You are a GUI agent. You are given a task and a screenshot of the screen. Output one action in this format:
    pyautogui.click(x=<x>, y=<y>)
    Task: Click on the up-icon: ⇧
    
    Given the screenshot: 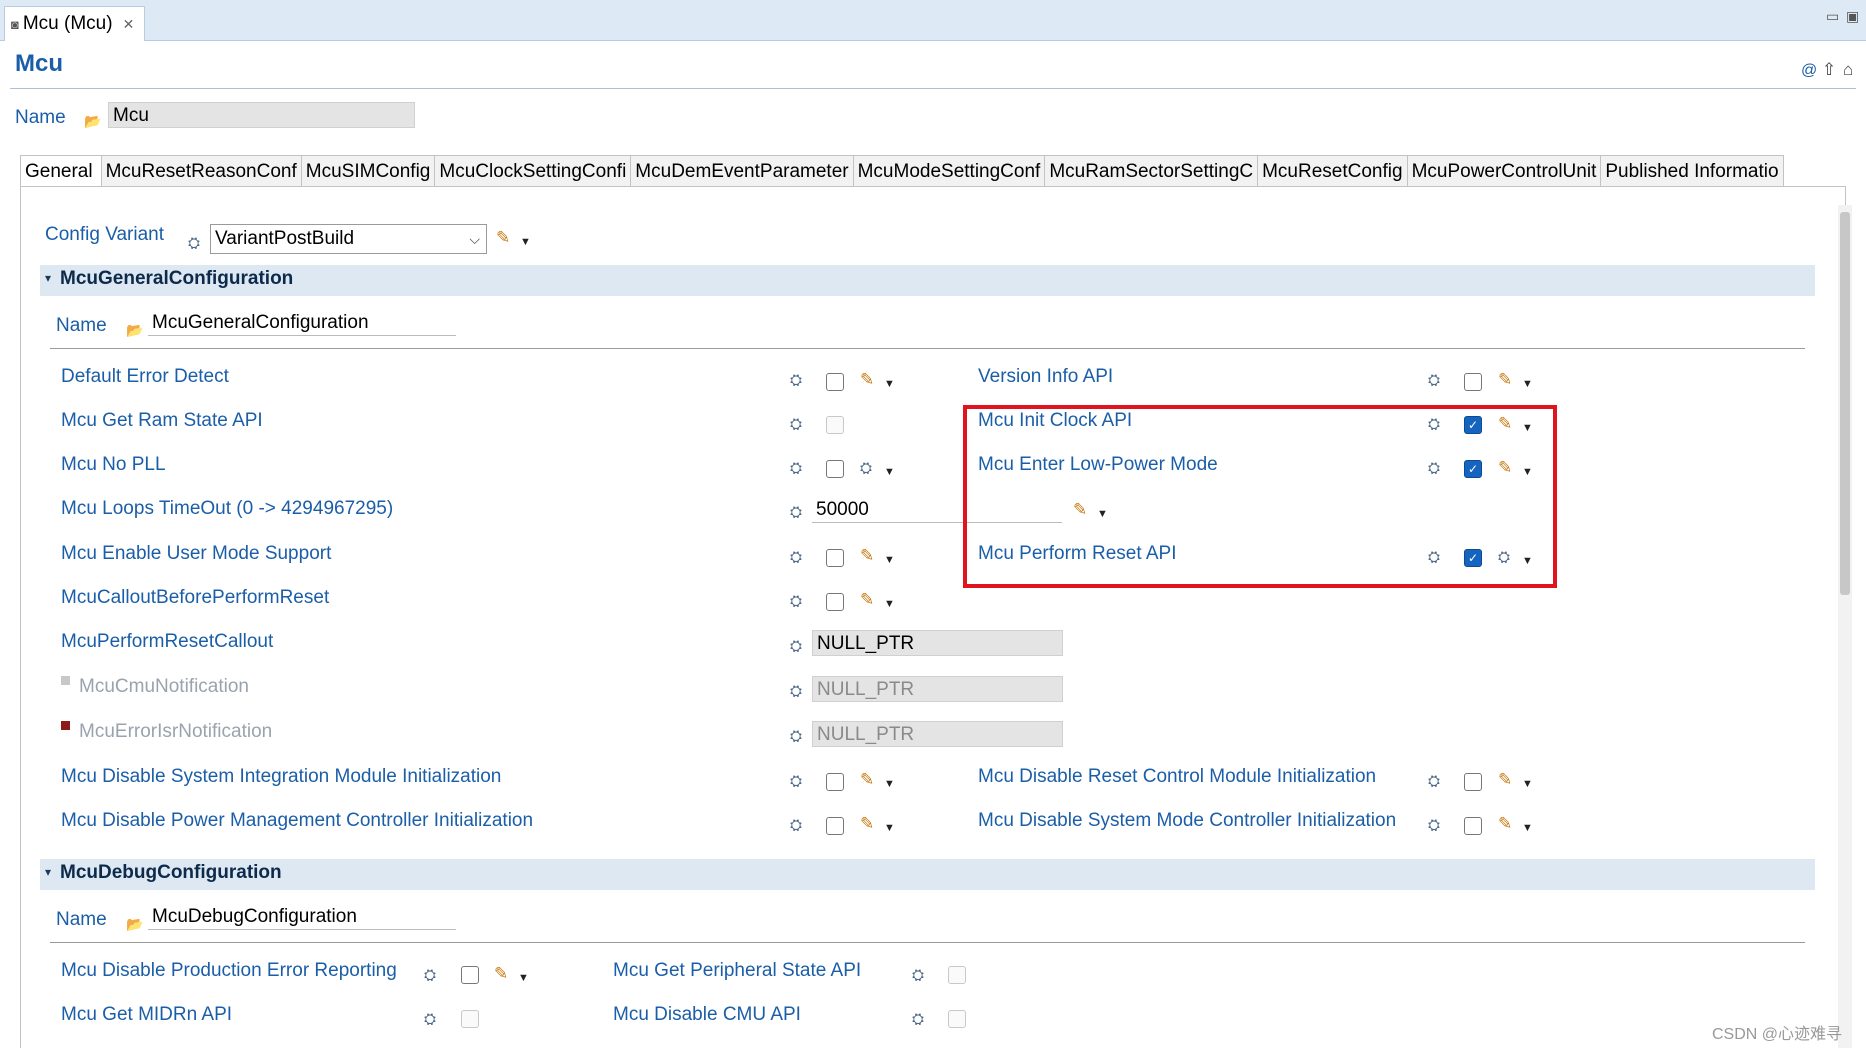 What is the action you would take?
    pyautogui.click(x=1829, y=70)
    